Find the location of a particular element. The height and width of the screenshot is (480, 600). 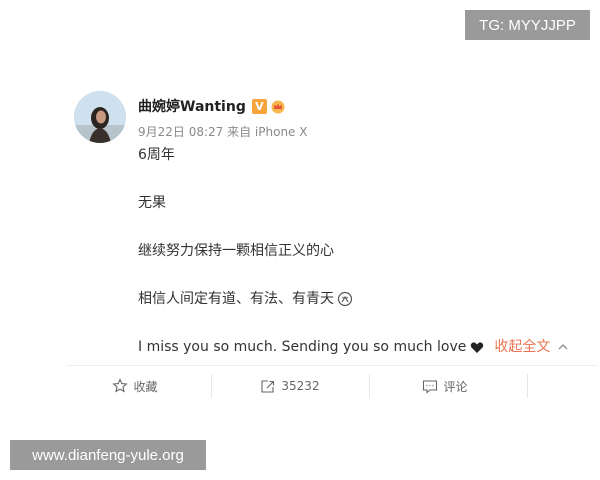

collapse-label: 收起全文 is located at coordinates (522, 347).